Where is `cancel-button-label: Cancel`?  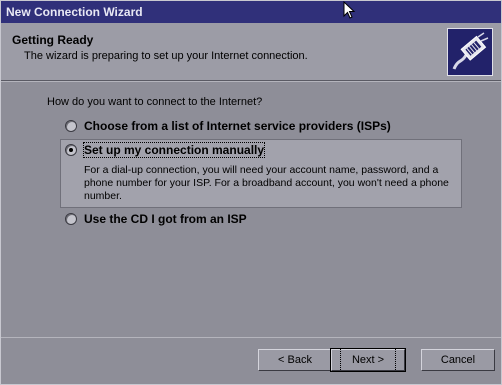 cancel-button-label: Cancel is located at coordinates (458, 360).